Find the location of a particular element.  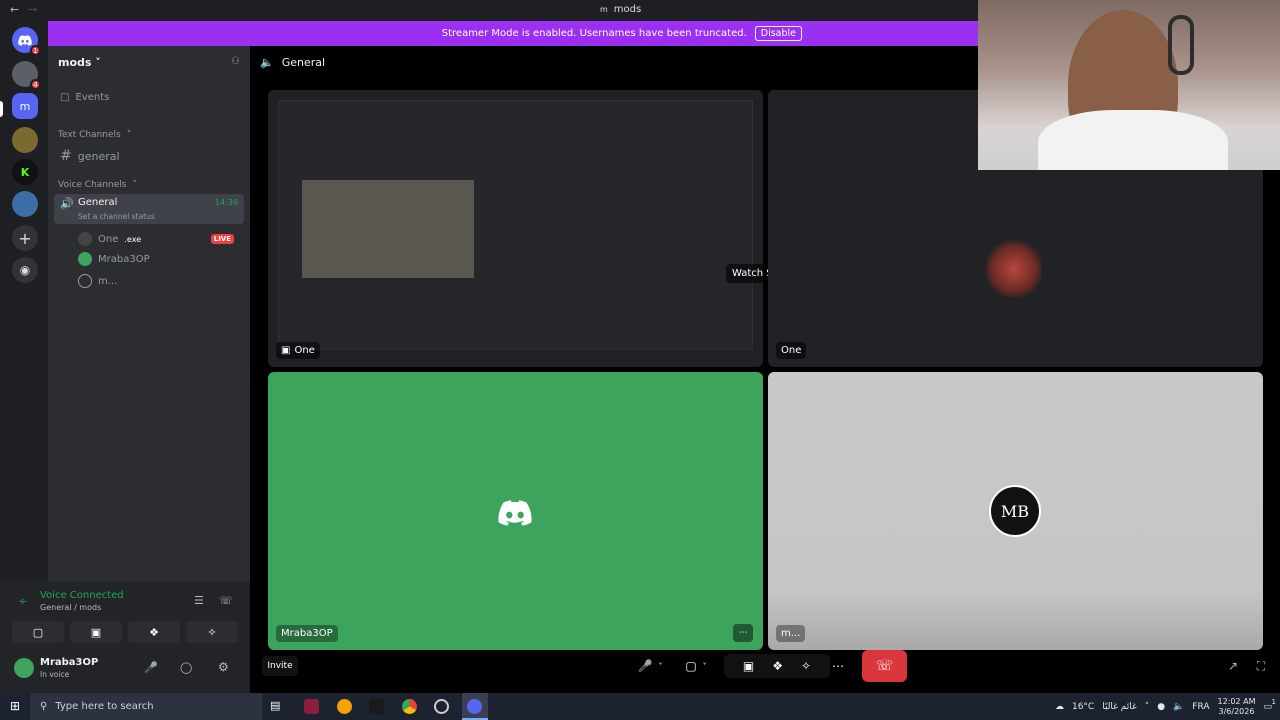

discover-icon: ◉ is located at coordinates (25, 270).